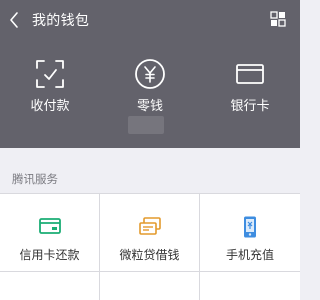 This screenshot has width=320, height=300. What do you see at coordinates (149, 255) in the screenshot?
I see `service-weilidai-loan-label: 微粒贷借钱` at bounding box center [149, 255].